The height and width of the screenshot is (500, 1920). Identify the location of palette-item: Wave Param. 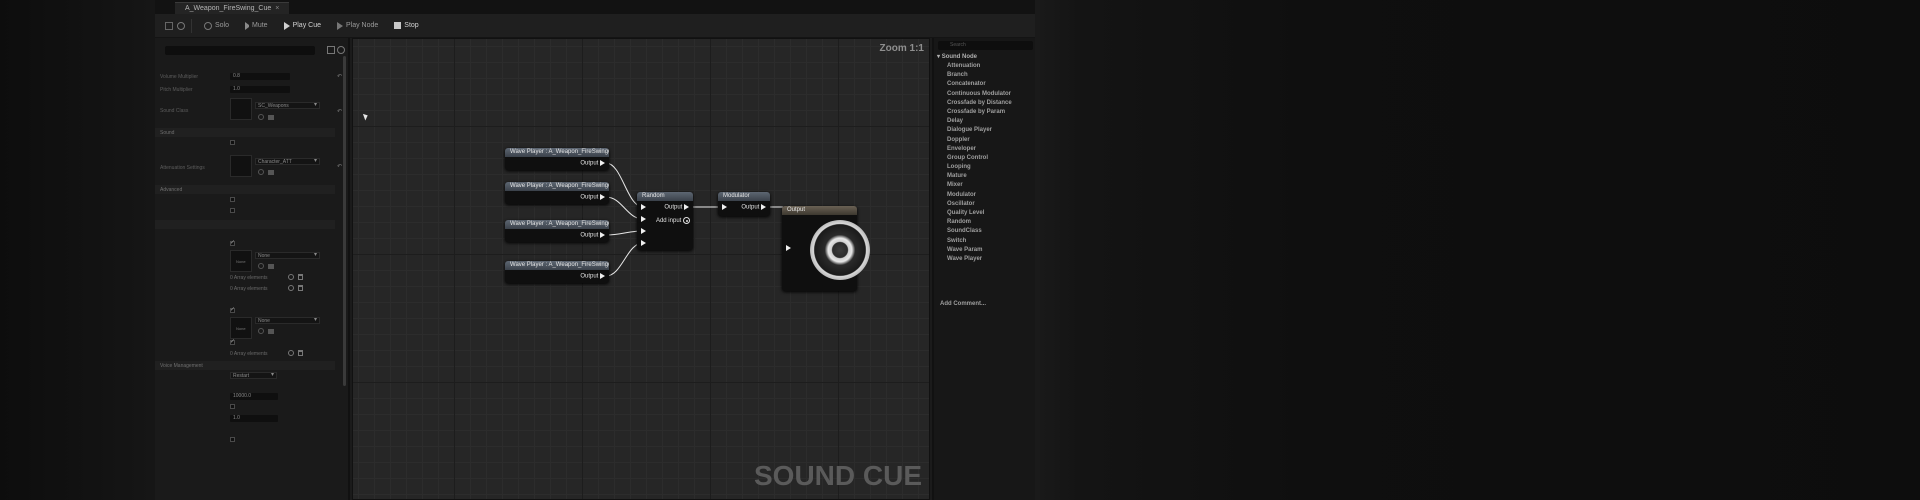
(979, 250).